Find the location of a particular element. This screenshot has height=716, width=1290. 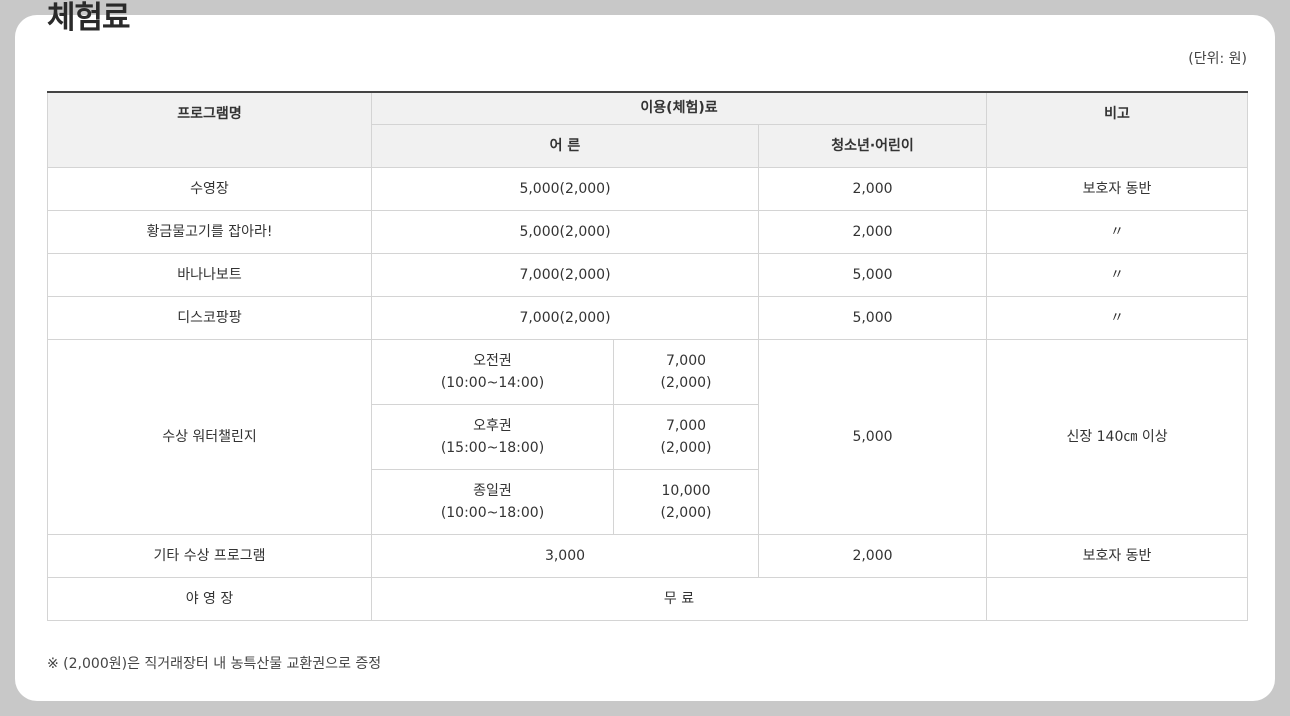

header-fee: 이용(체험)료 is located at coordinates (679, 108).